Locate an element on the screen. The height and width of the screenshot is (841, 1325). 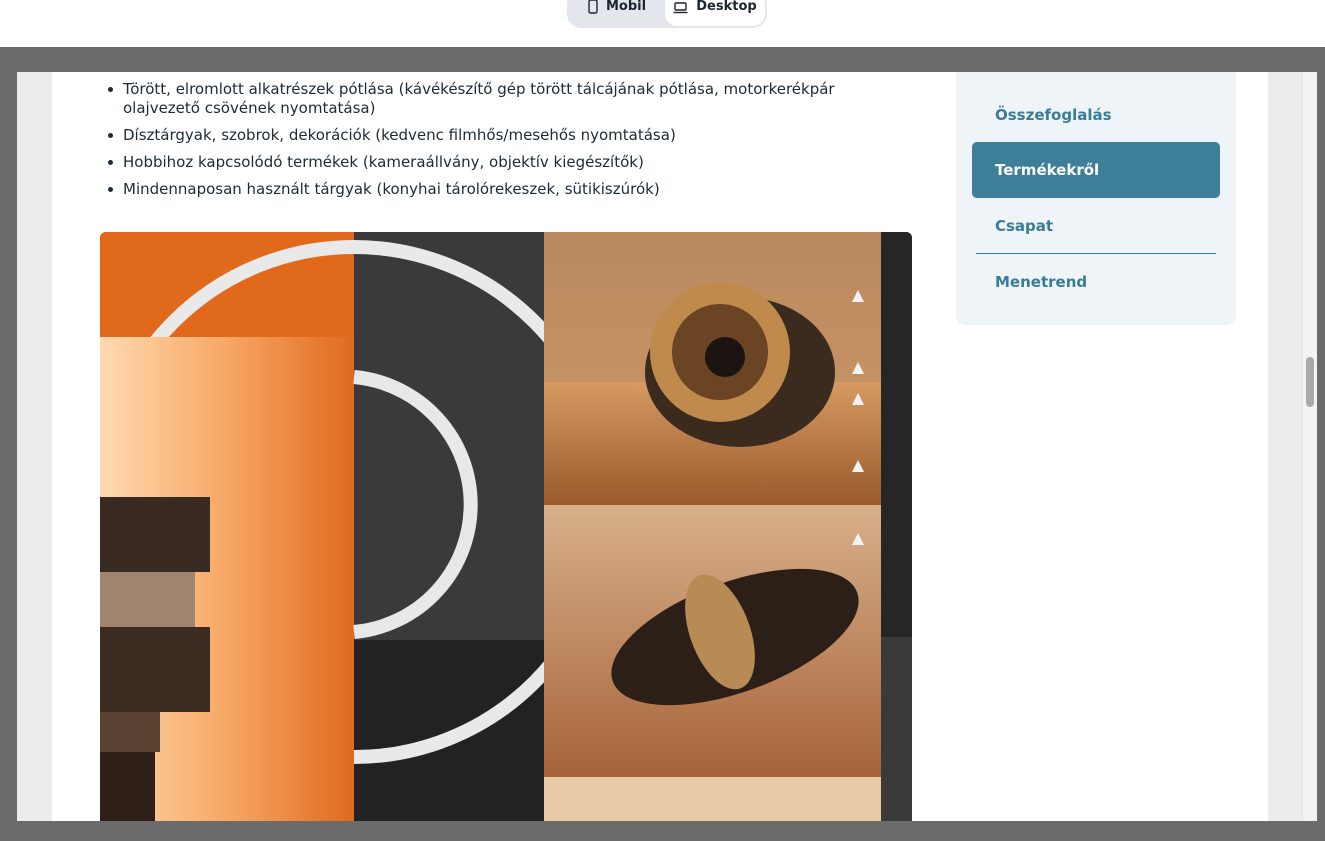
desktop-label: Desktop is located at coordinates (726, 7).